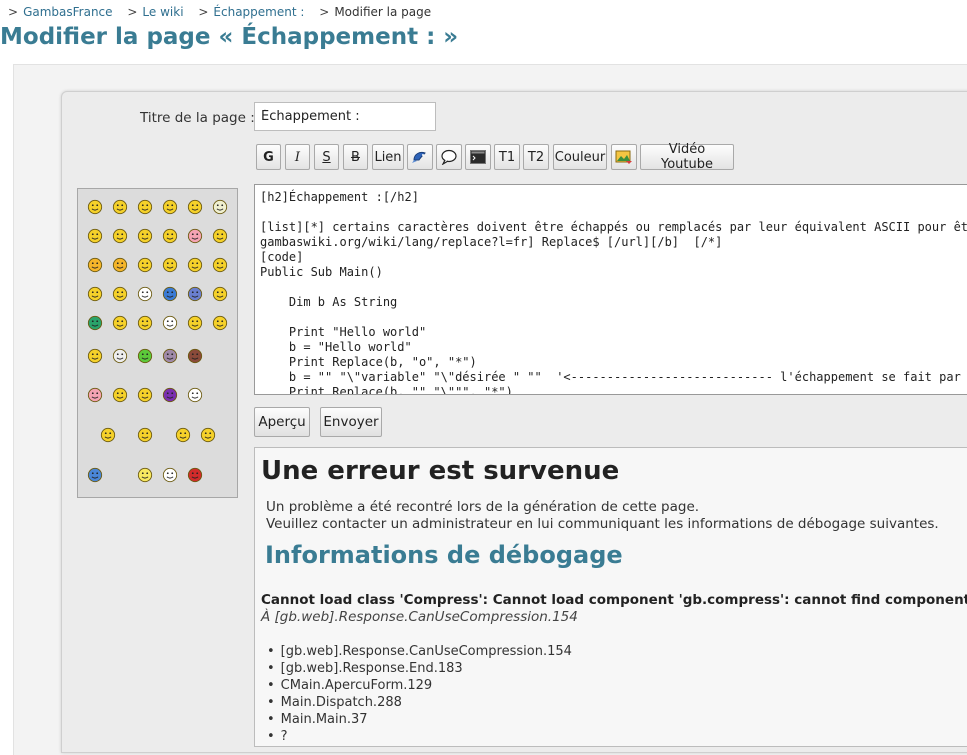 This screenshot has height=755, width=967. I want to click on image-button, so click(624, 157).